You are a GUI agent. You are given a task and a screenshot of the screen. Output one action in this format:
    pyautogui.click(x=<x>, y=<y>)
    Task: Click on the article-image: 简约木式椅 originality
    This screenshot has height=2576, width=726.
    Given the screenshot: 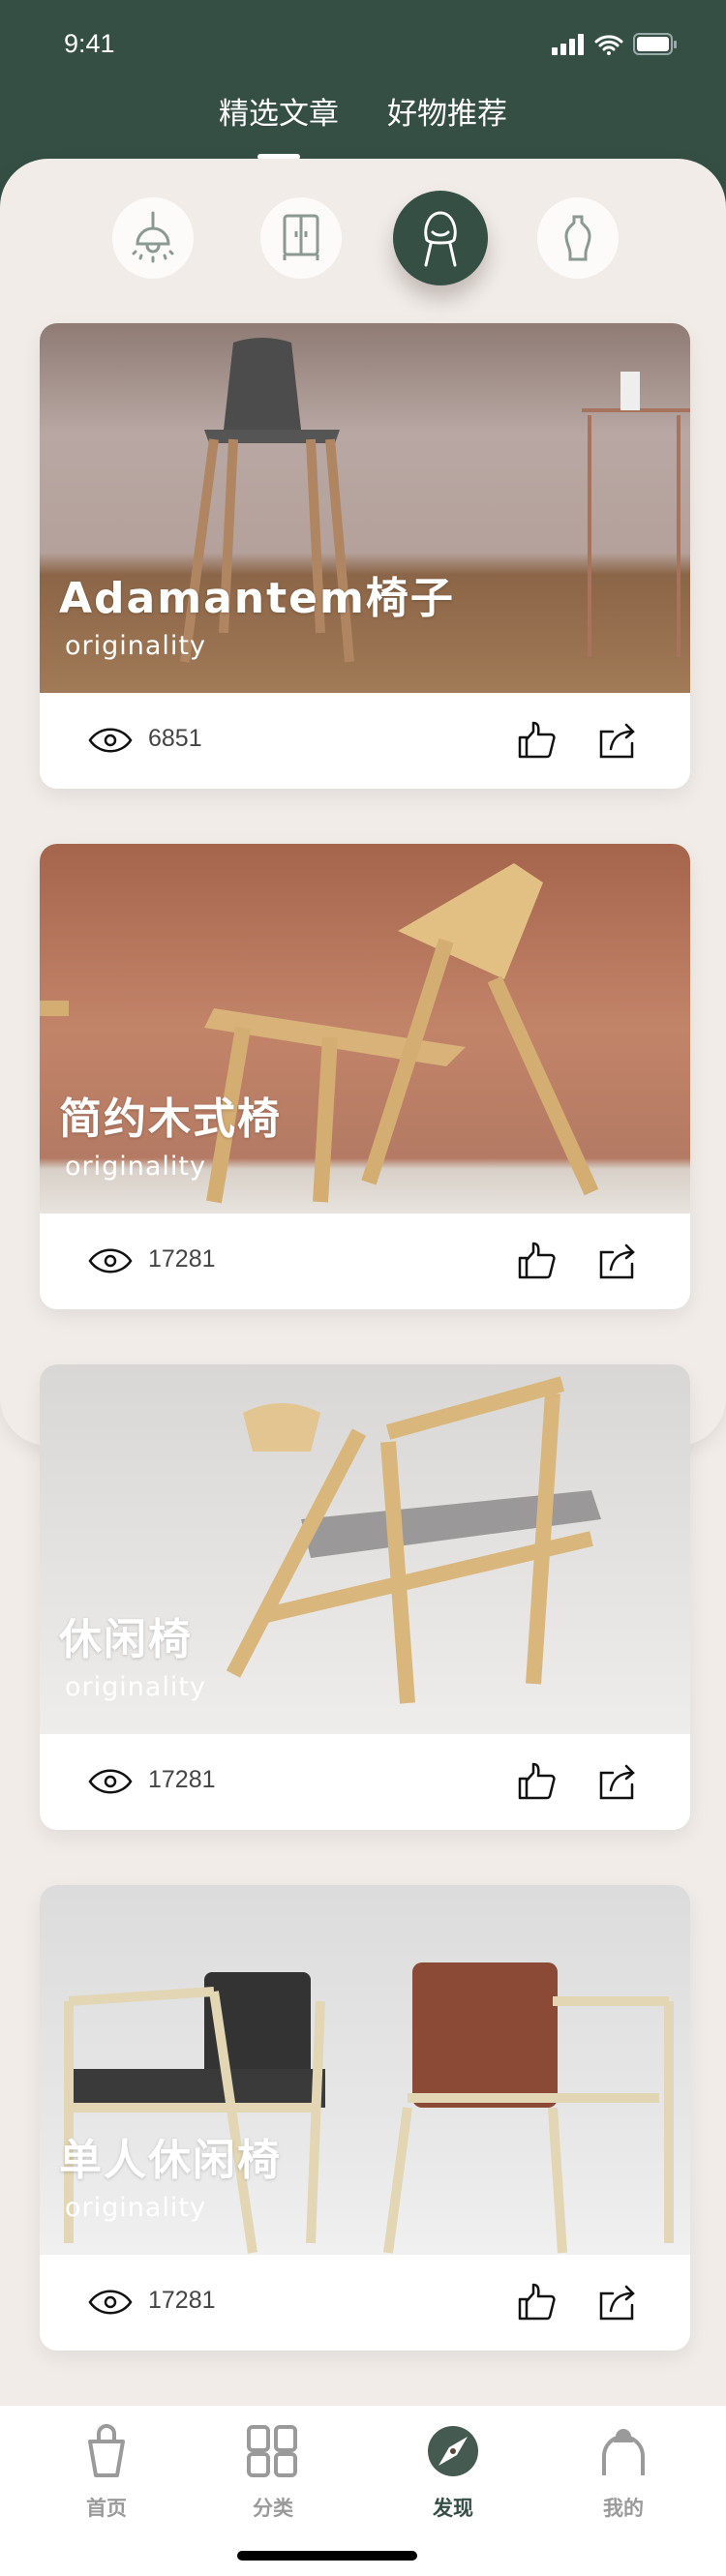 What is the action you would take?
    pyautogui.click(x=365, y=1028)
    